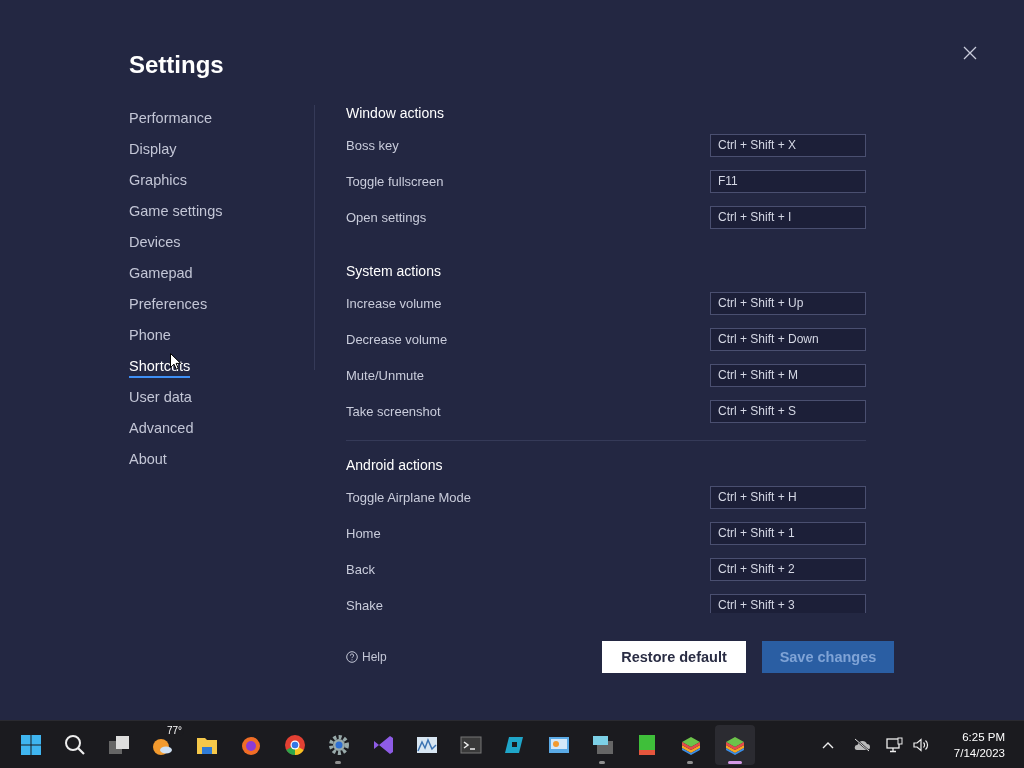 The width and height of the screenshot is (1024, 768). I want to click on chrome-browser-icon, so click(295, 744).